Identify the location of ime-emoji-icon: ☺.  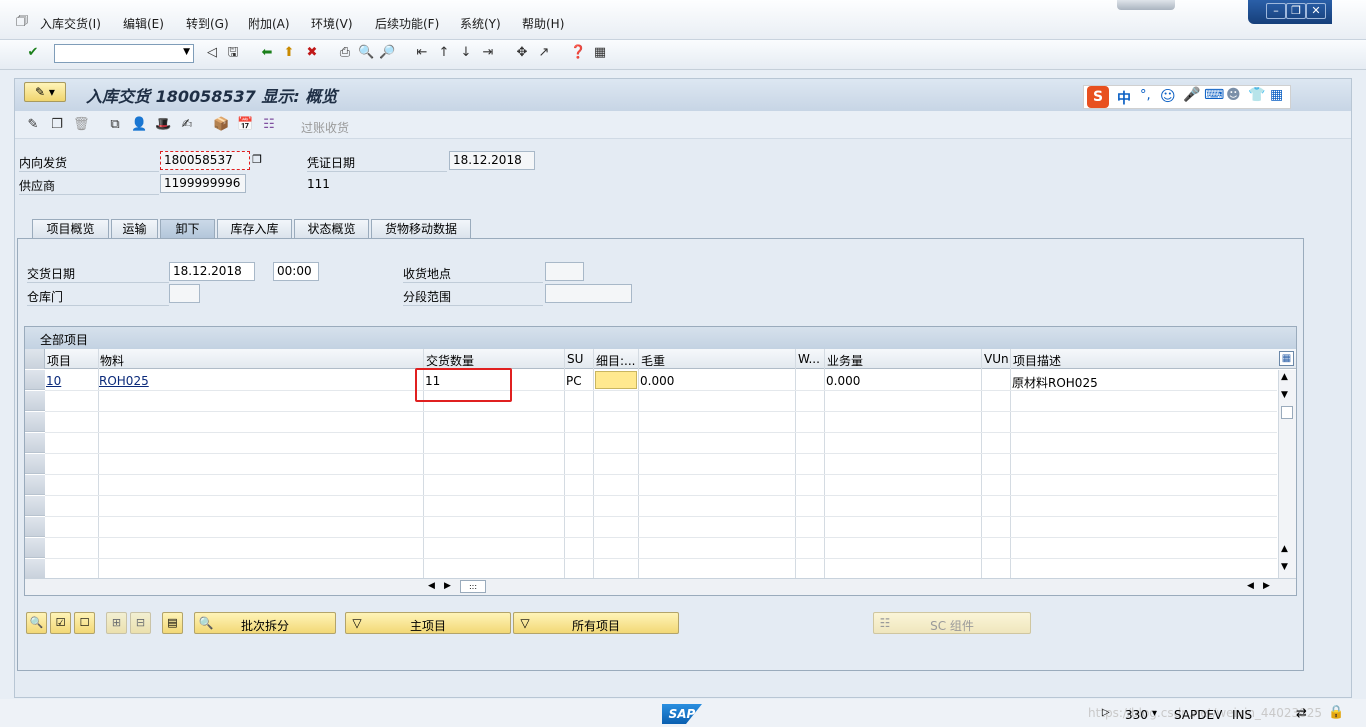
(1168, 96).